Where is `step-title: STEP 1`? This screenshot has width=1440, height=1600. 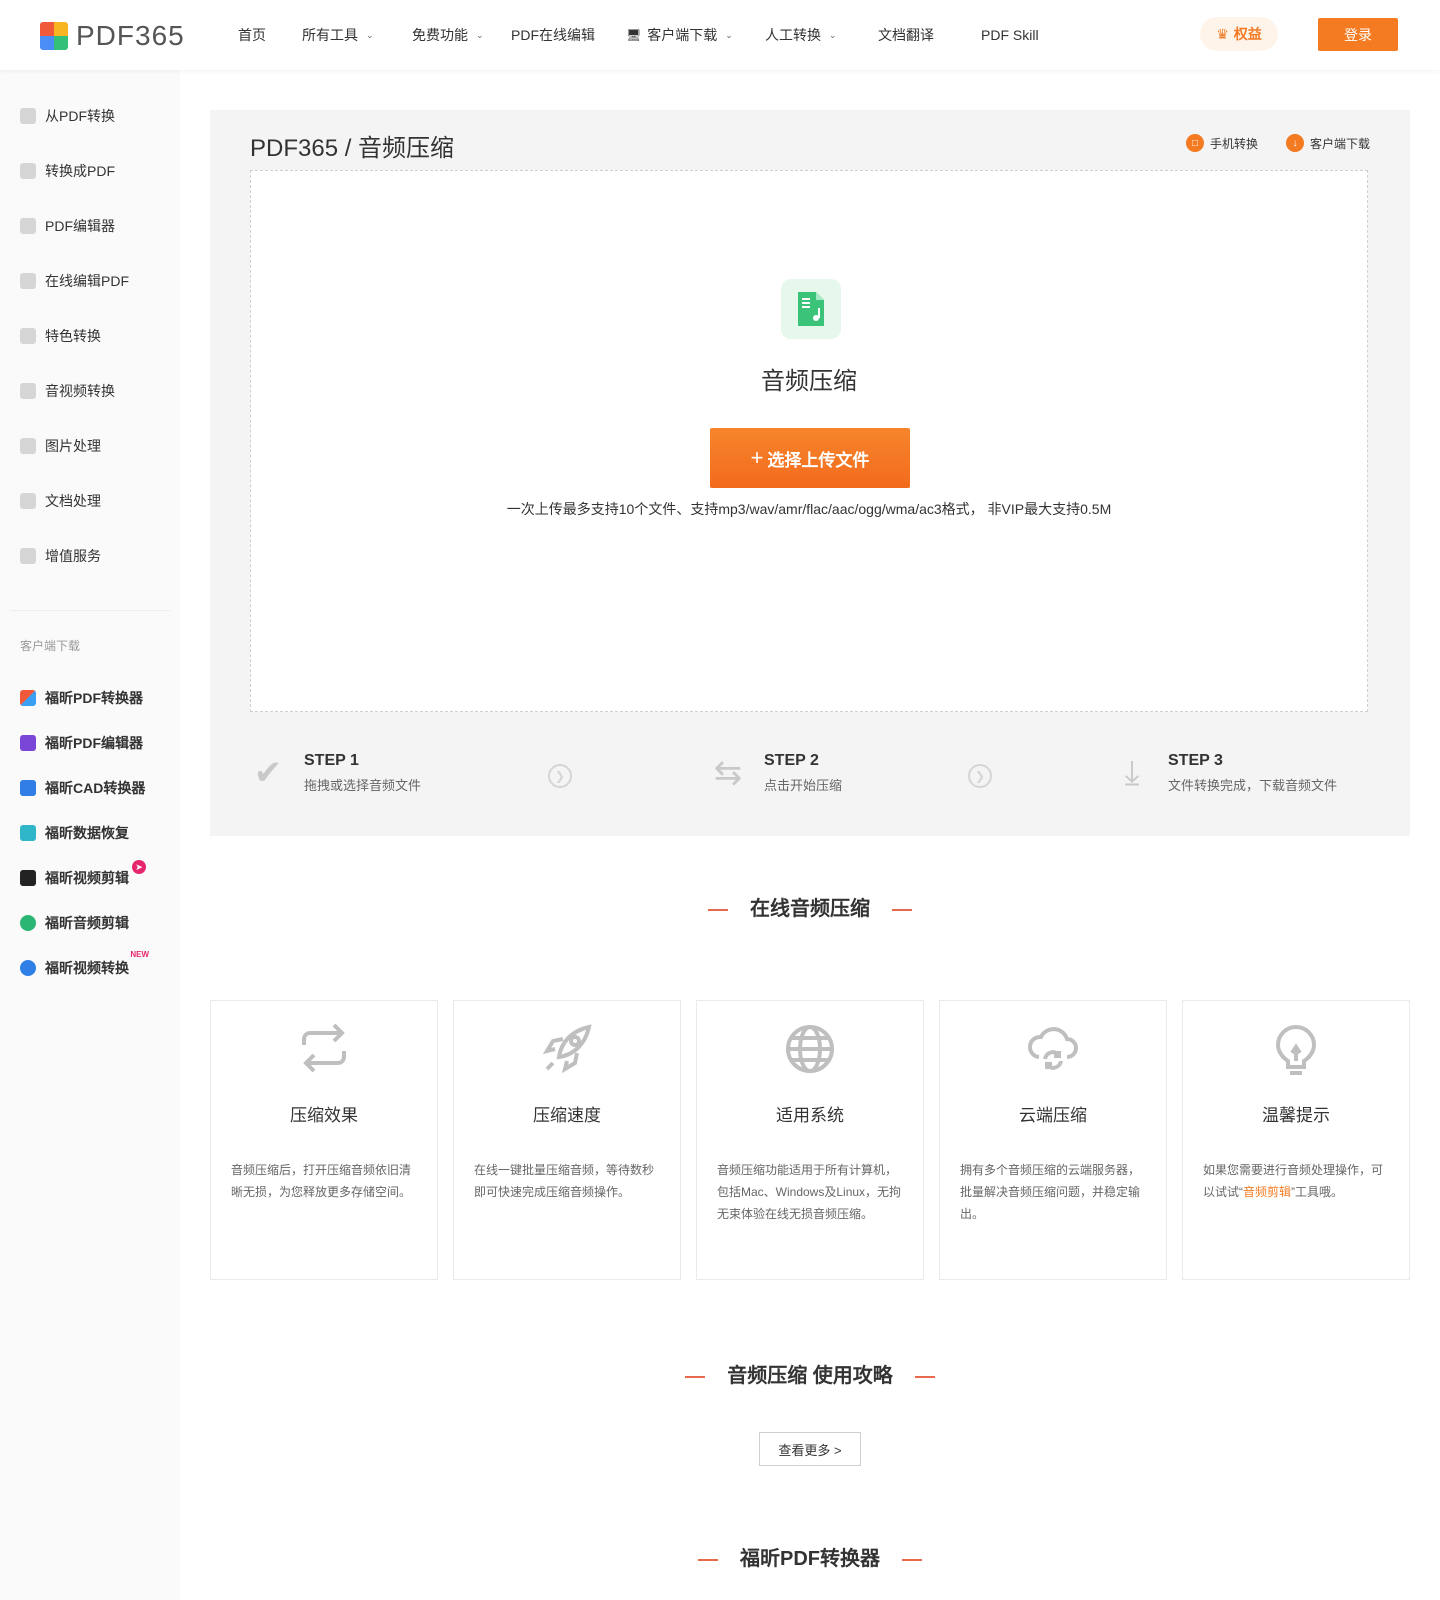 step-title: STEP 1 is located at coordinates (331, 760).